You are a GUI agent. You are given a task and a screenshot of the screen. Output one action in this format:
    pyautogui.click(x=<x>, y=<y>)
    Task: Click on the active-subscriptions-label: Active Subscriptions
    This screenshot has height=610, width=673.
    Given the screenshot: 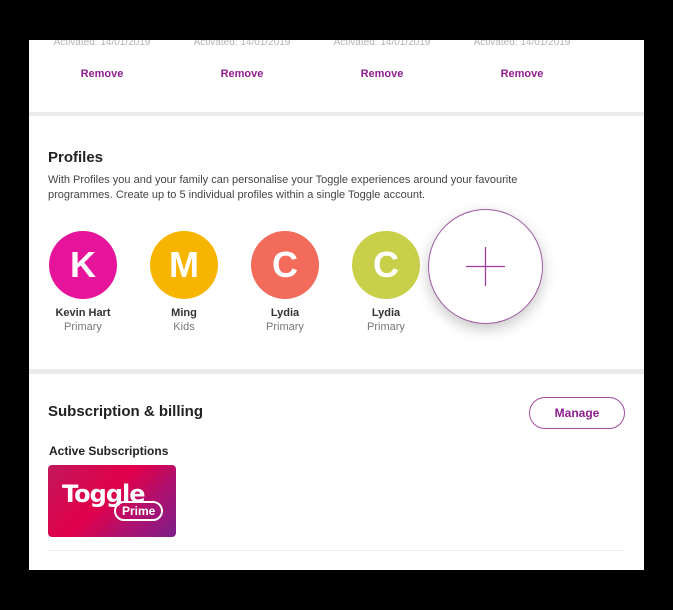 What is the action you would take?
    pyautogui.click(x=109, y=451)
    